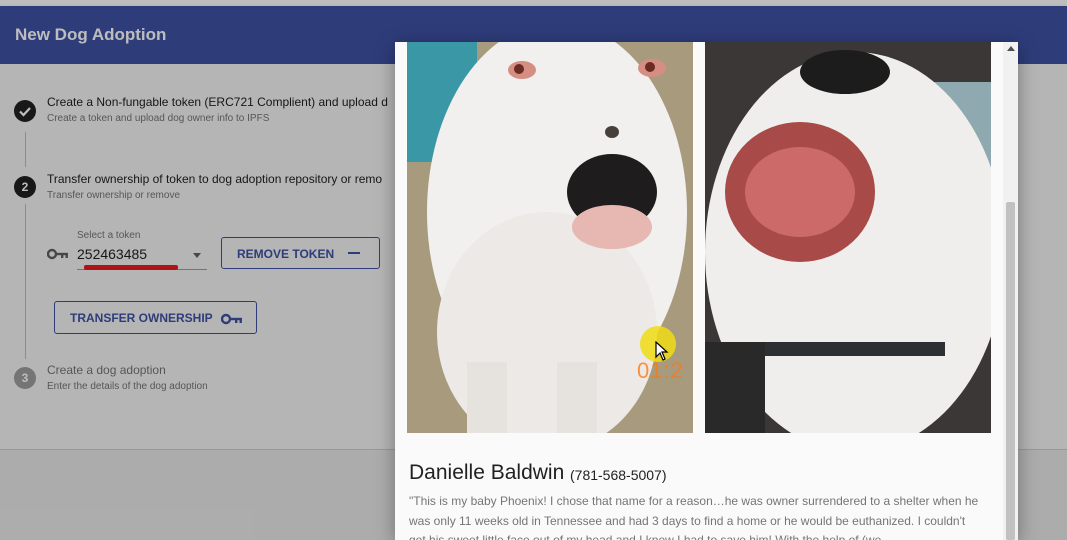 This screenshot has width=1067, height=540. Describe the element at coordinates (1011, 48) in the screenshot. I see `scroll-up-icon` at that location.